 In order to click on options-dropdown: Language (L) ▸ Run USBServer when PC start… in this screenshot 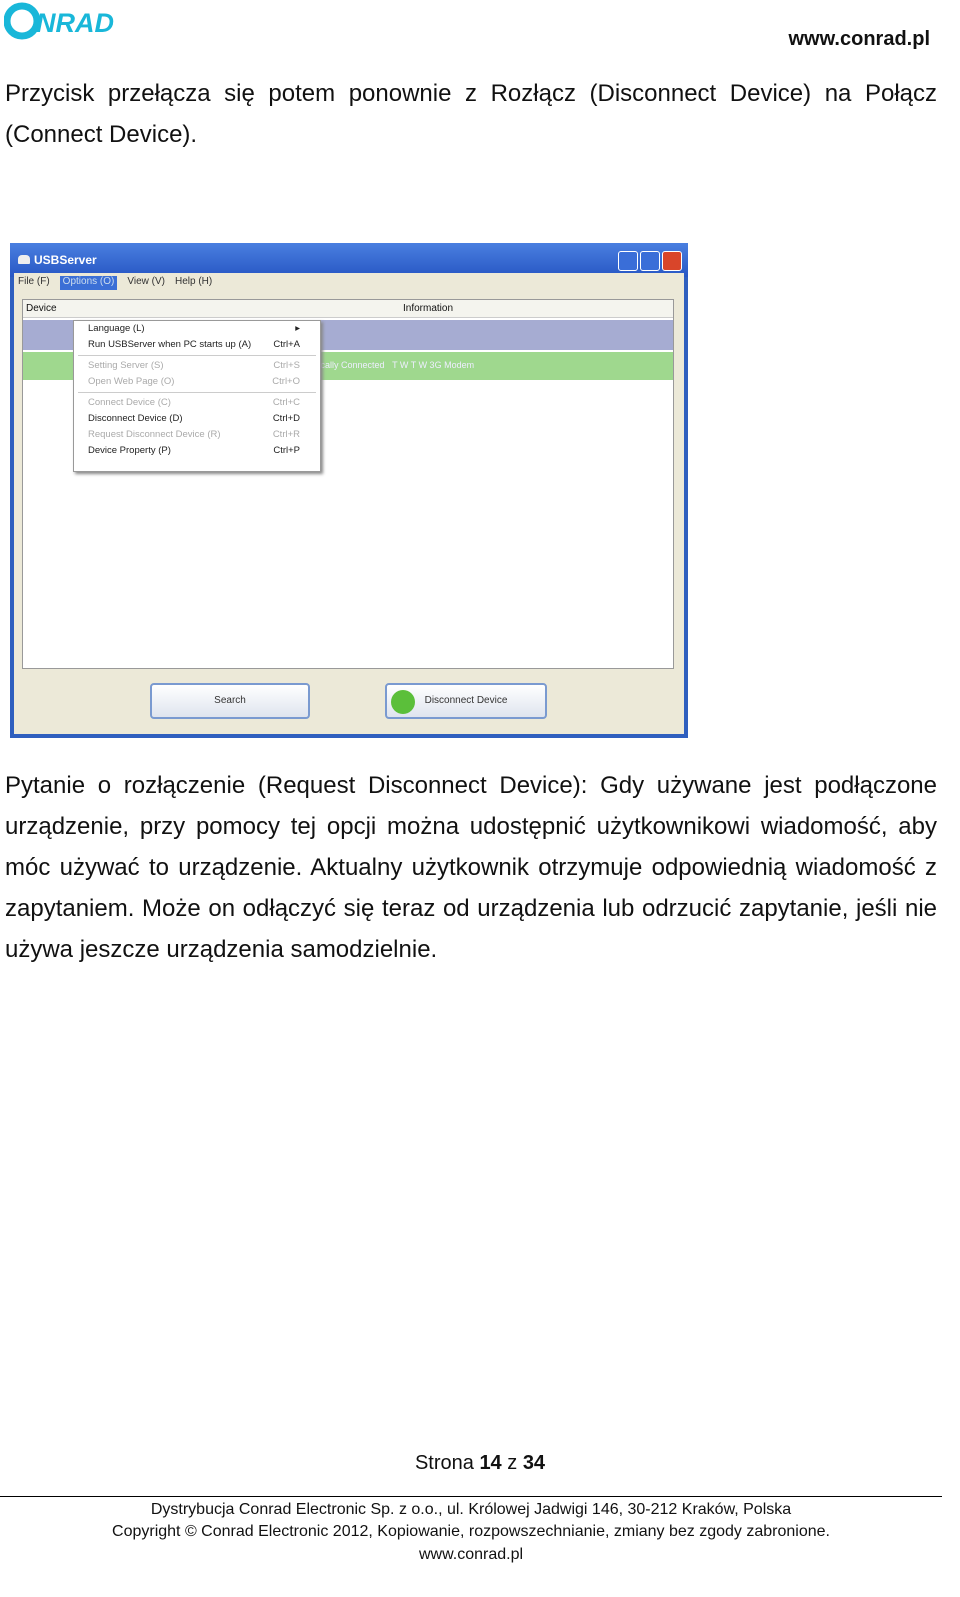, I will do `click(197, 396)`.